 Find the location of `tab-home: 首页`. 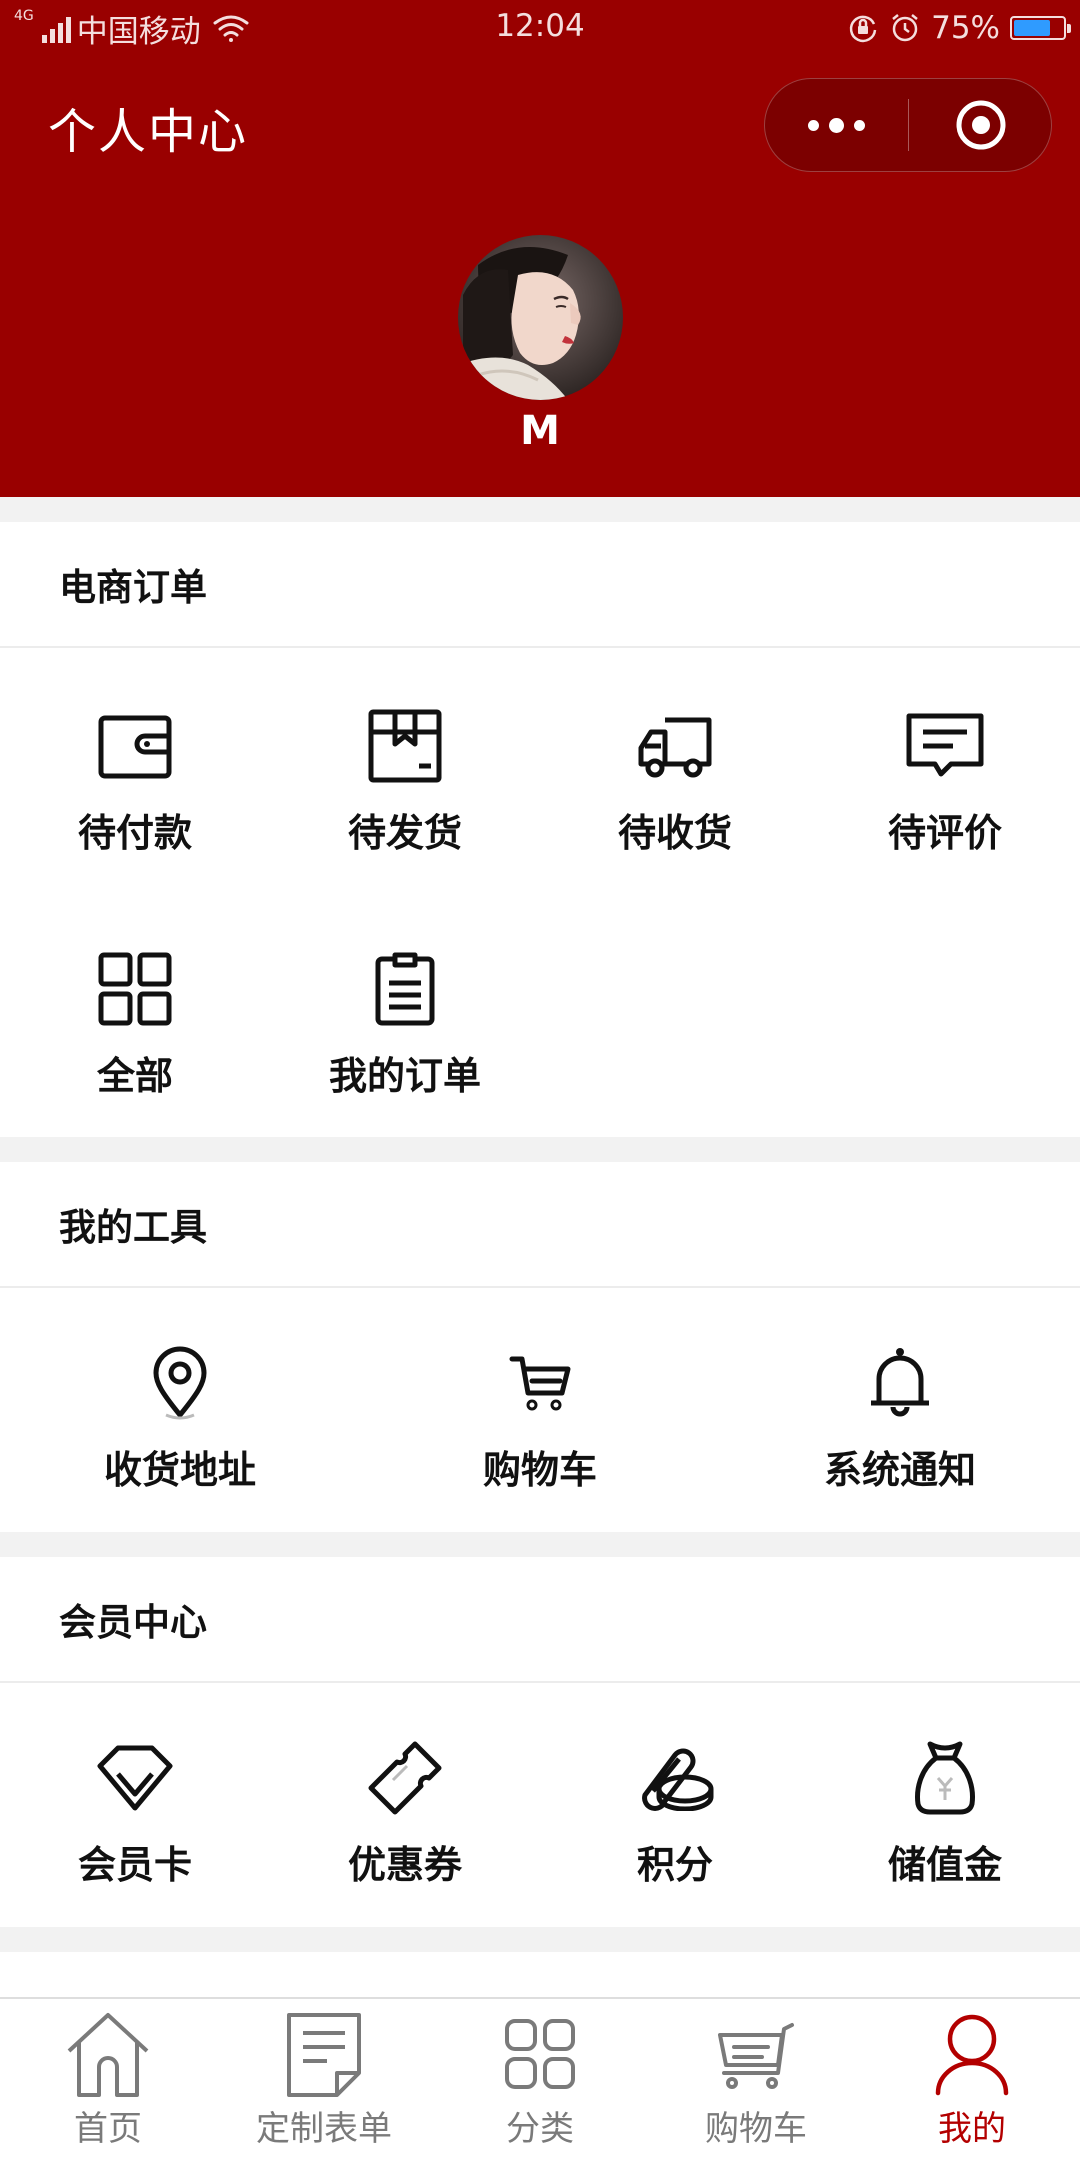

tab-home: 首页 is located at coordinates (108, 2079).